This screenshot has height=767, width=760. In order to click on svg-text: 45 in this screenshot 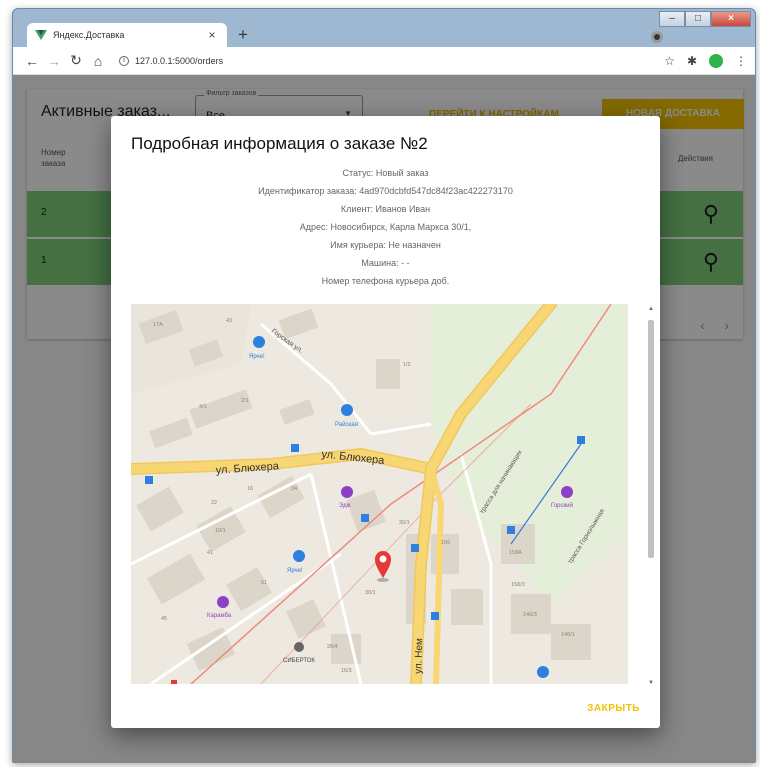, I will do `click(164, 619)`.